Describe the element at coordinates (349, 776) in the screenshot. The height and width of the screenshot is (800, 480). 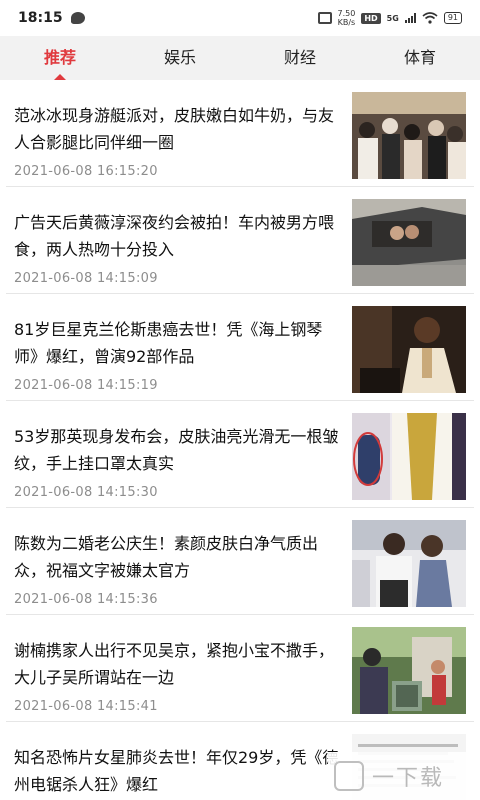
I see `app-logo-icon` at that location.